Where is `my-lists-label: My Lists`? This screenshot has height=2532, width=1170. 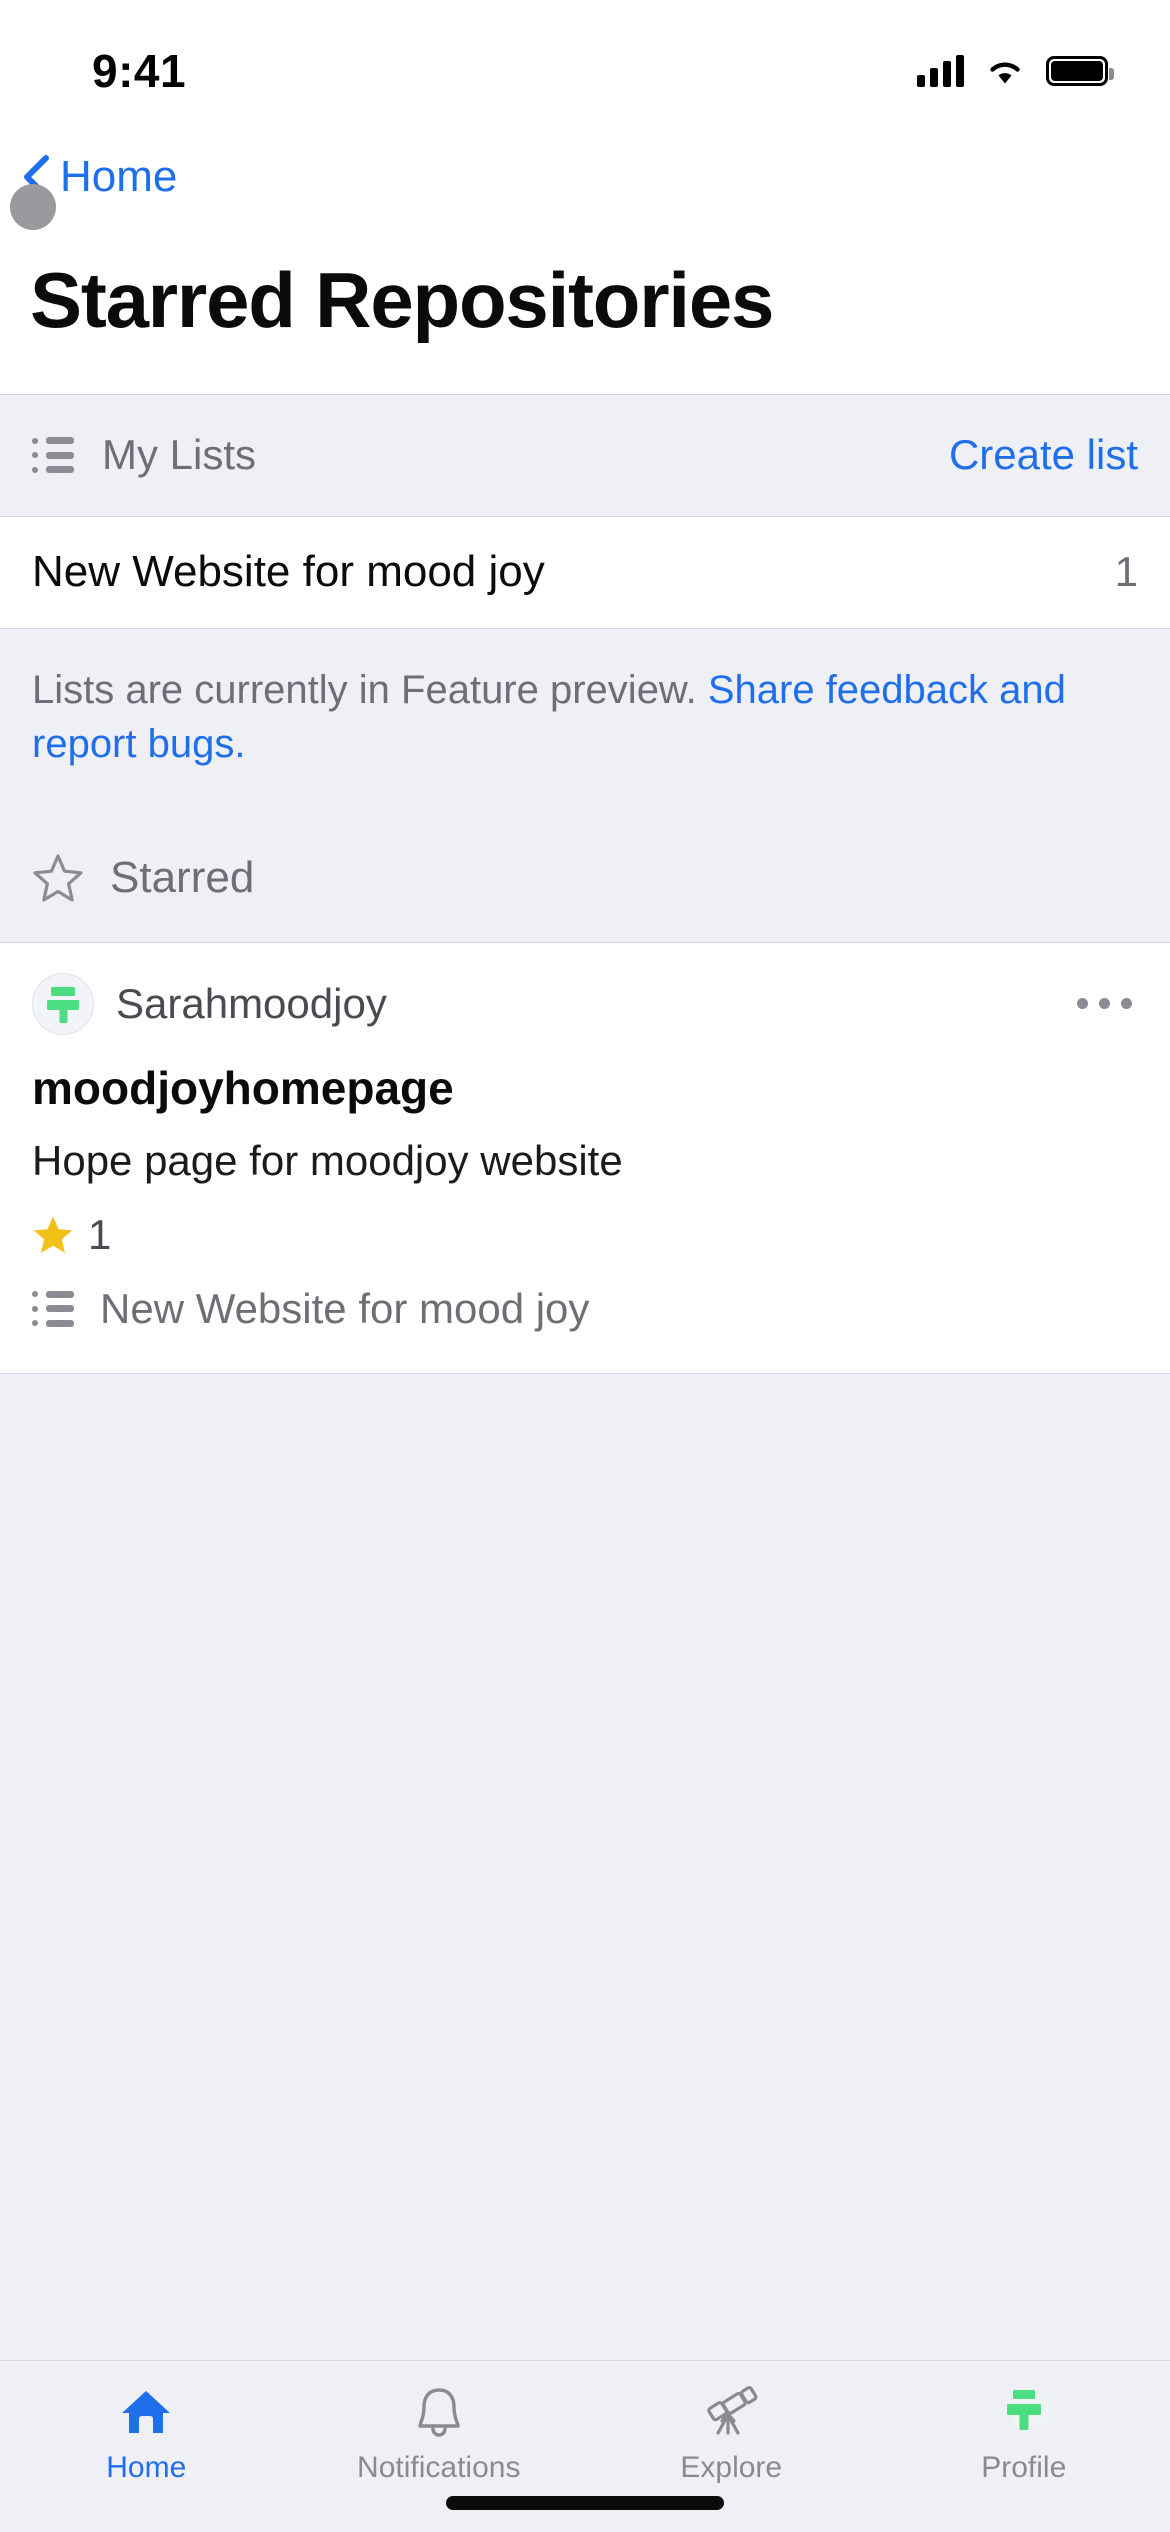
my-lists-label: My Lists is located at coordinates (179, 455).